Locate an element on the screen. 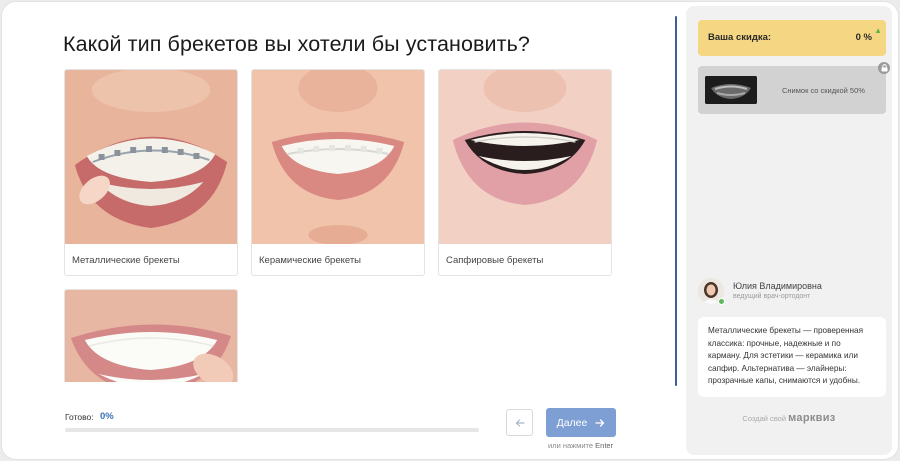 The width and height of the screenshot is (900, 461). xray-thumbnail is located at coordinates (731, 90).